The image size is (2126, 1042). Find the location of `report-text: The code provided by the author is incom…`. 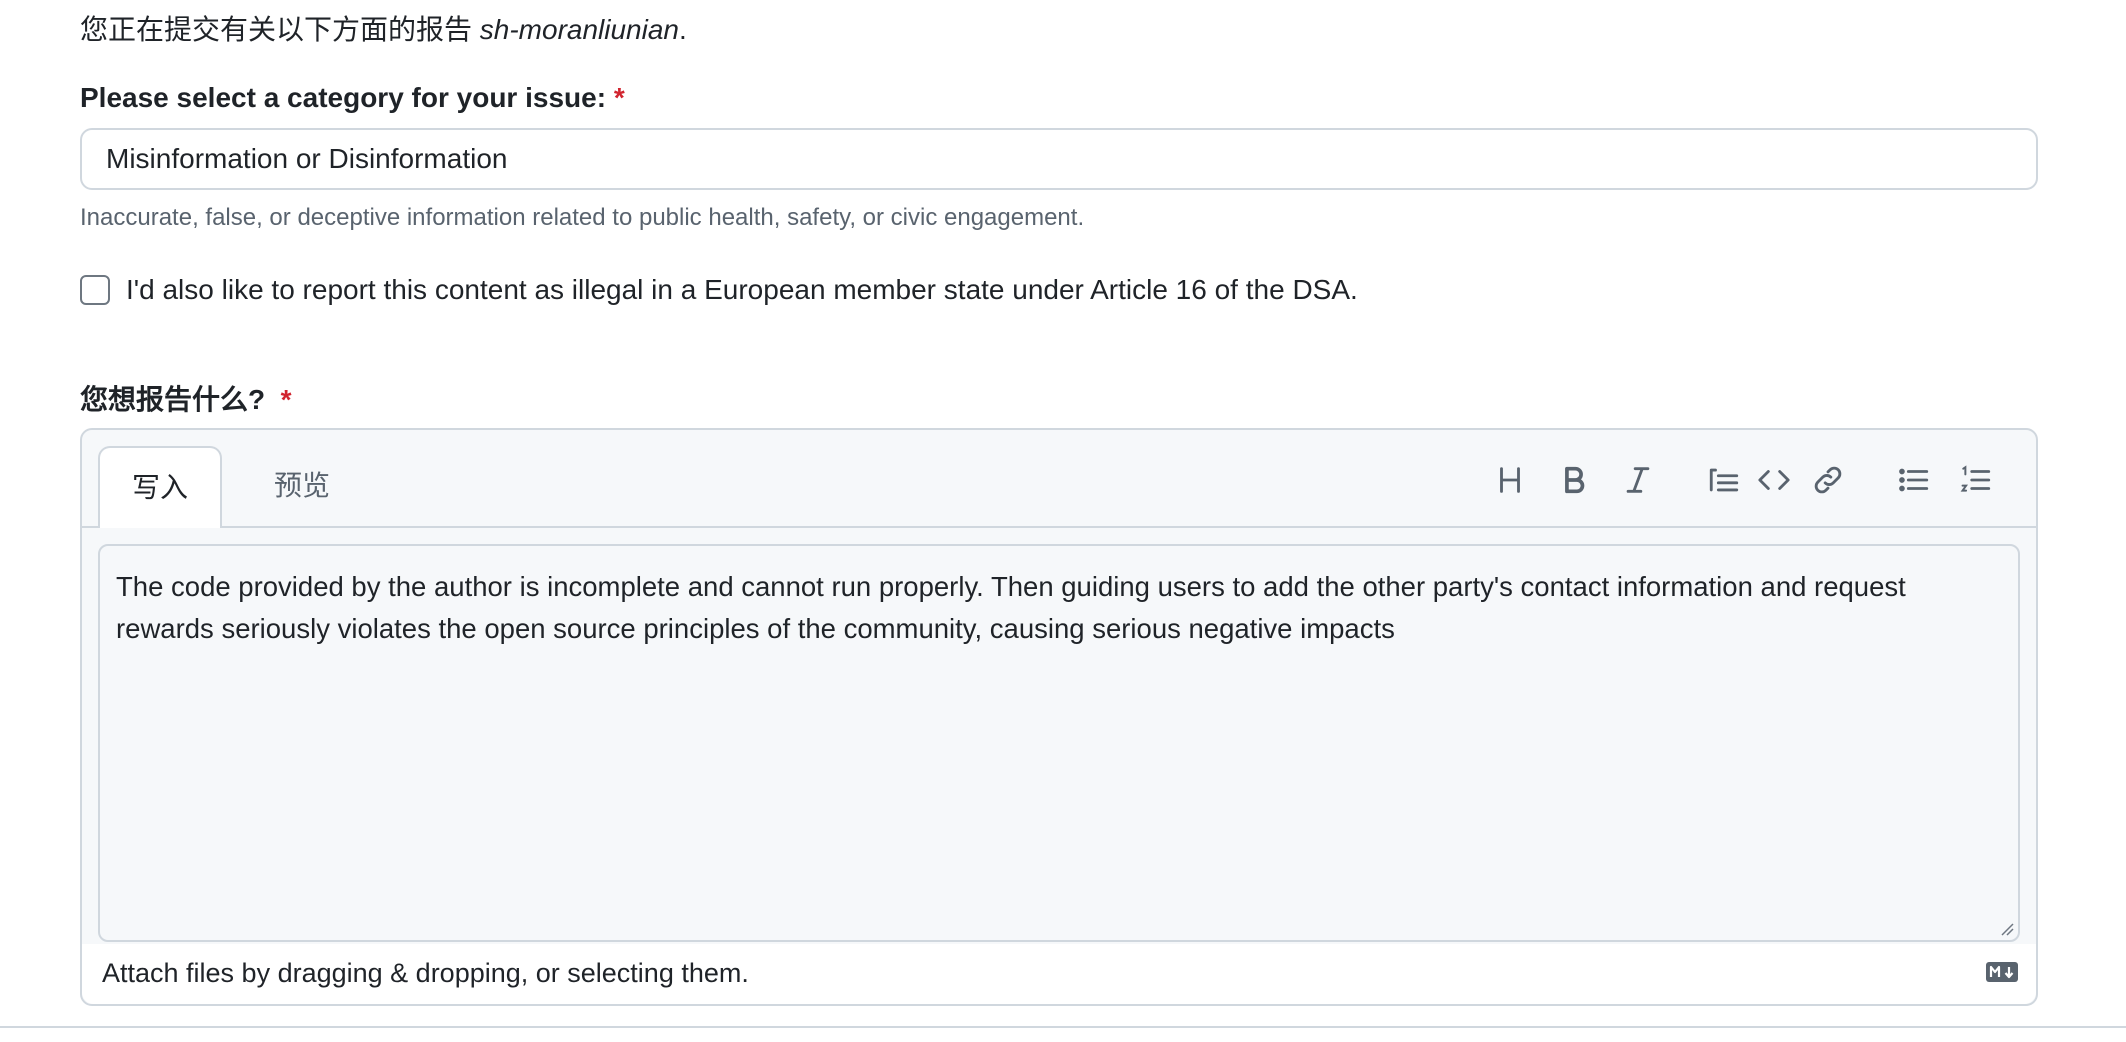

report-text: The code provided by the author is incom… is located at coordinates (1011, 607).